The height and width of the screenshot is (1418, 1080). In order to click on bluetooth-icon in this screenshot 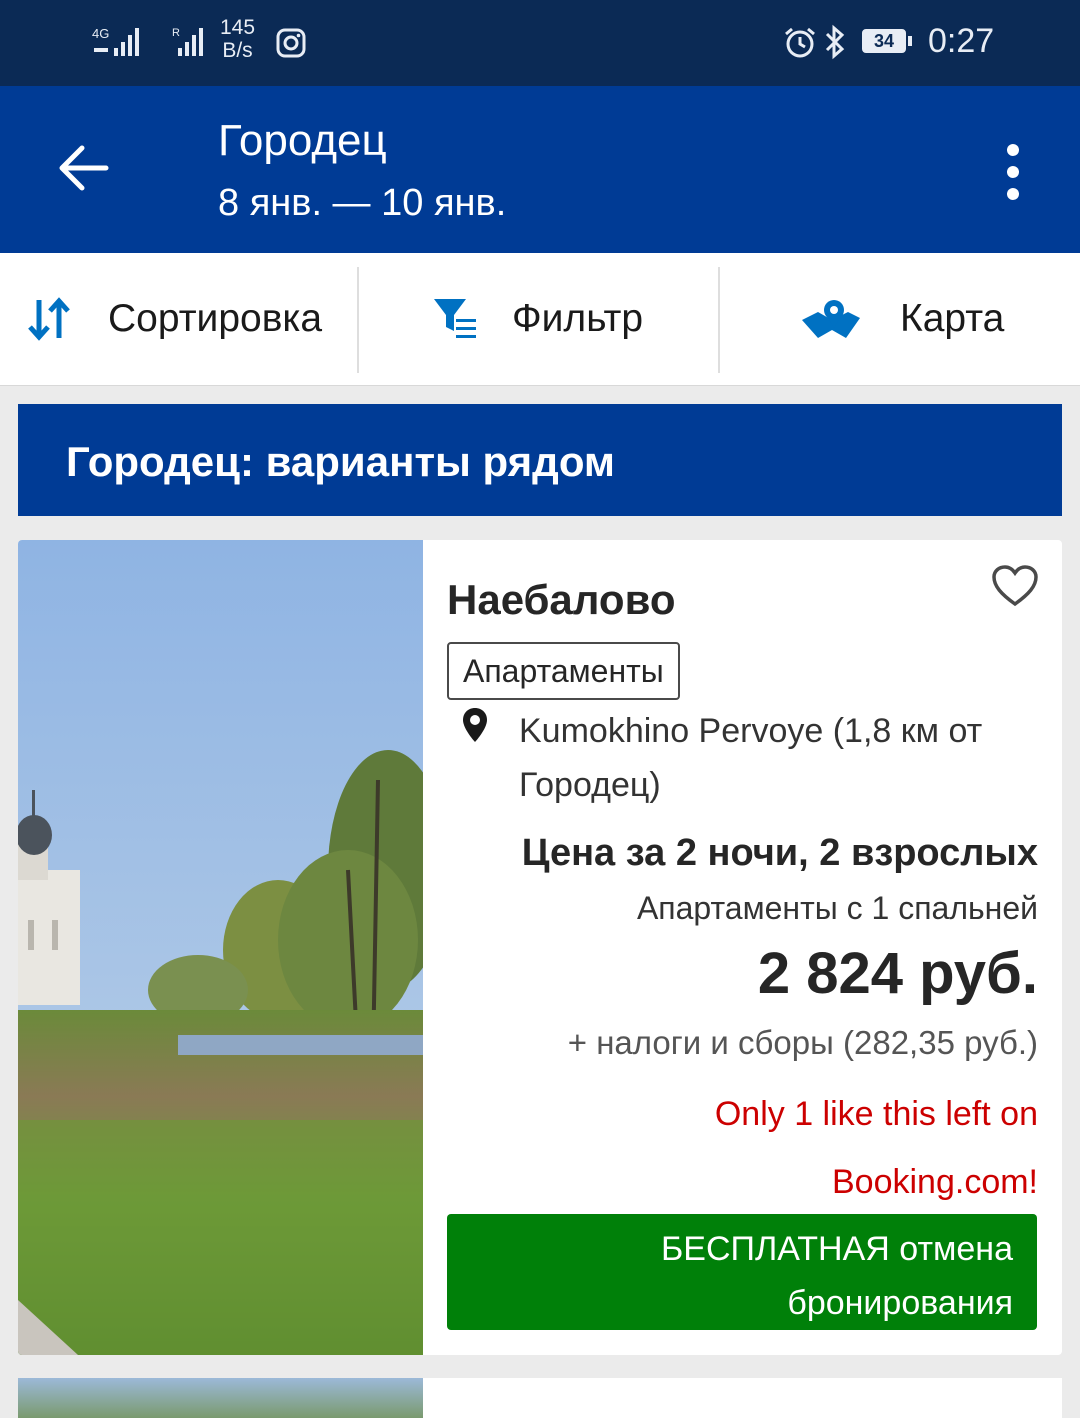, I will do `click(835, 44)`.